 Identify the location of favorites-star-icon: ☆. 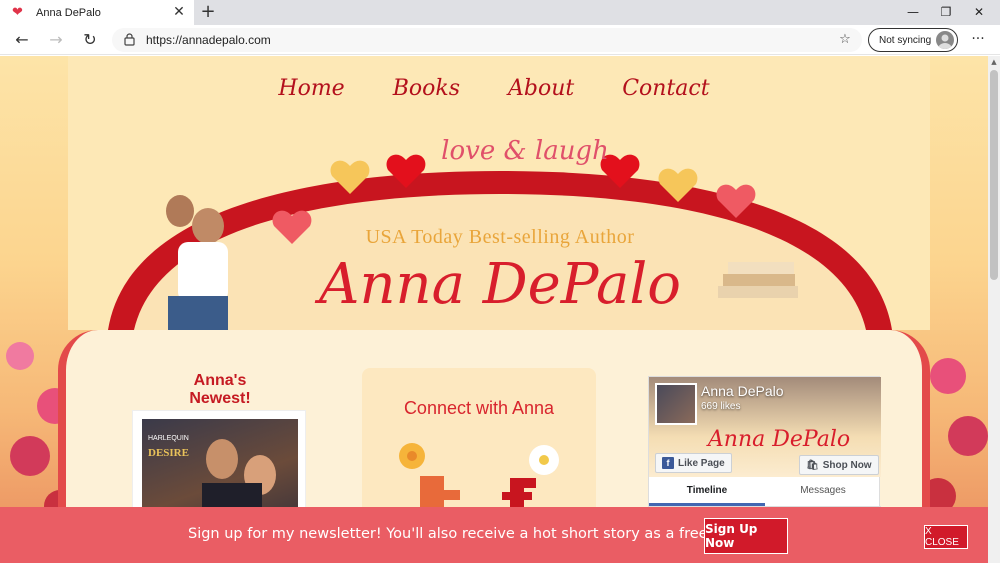
(845, 40).